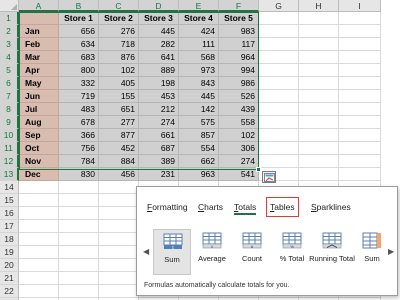 The image size is (400, 300). Describe the element at coordinates (119, 174) in the screenshot. I see `value-cell: 456` at that location.